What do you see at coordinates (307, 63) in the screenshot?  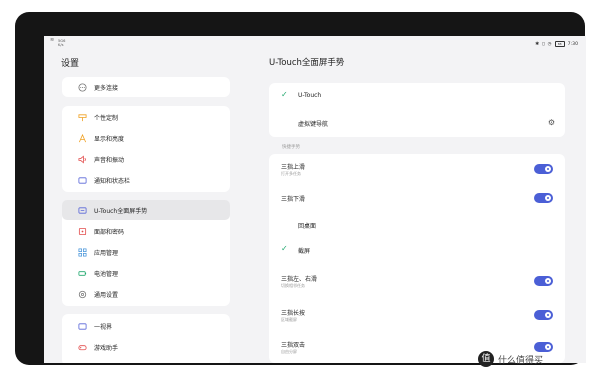 I see `detail-title: U-Touch全面屏手势` at bounding box center [307, 63].